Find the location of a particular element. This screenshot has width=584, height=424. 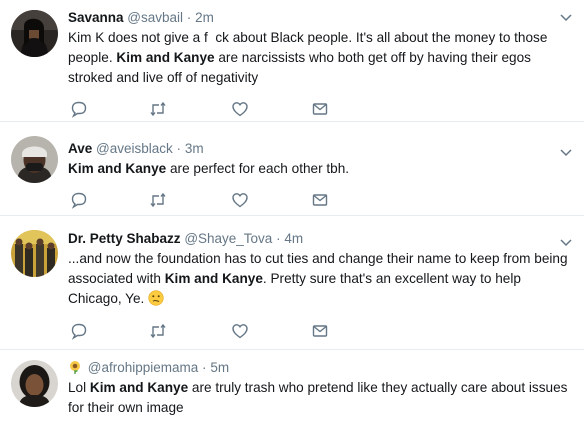

tweet-header: Ave @aveisblack · 3m is located at coordinates (136, 149).